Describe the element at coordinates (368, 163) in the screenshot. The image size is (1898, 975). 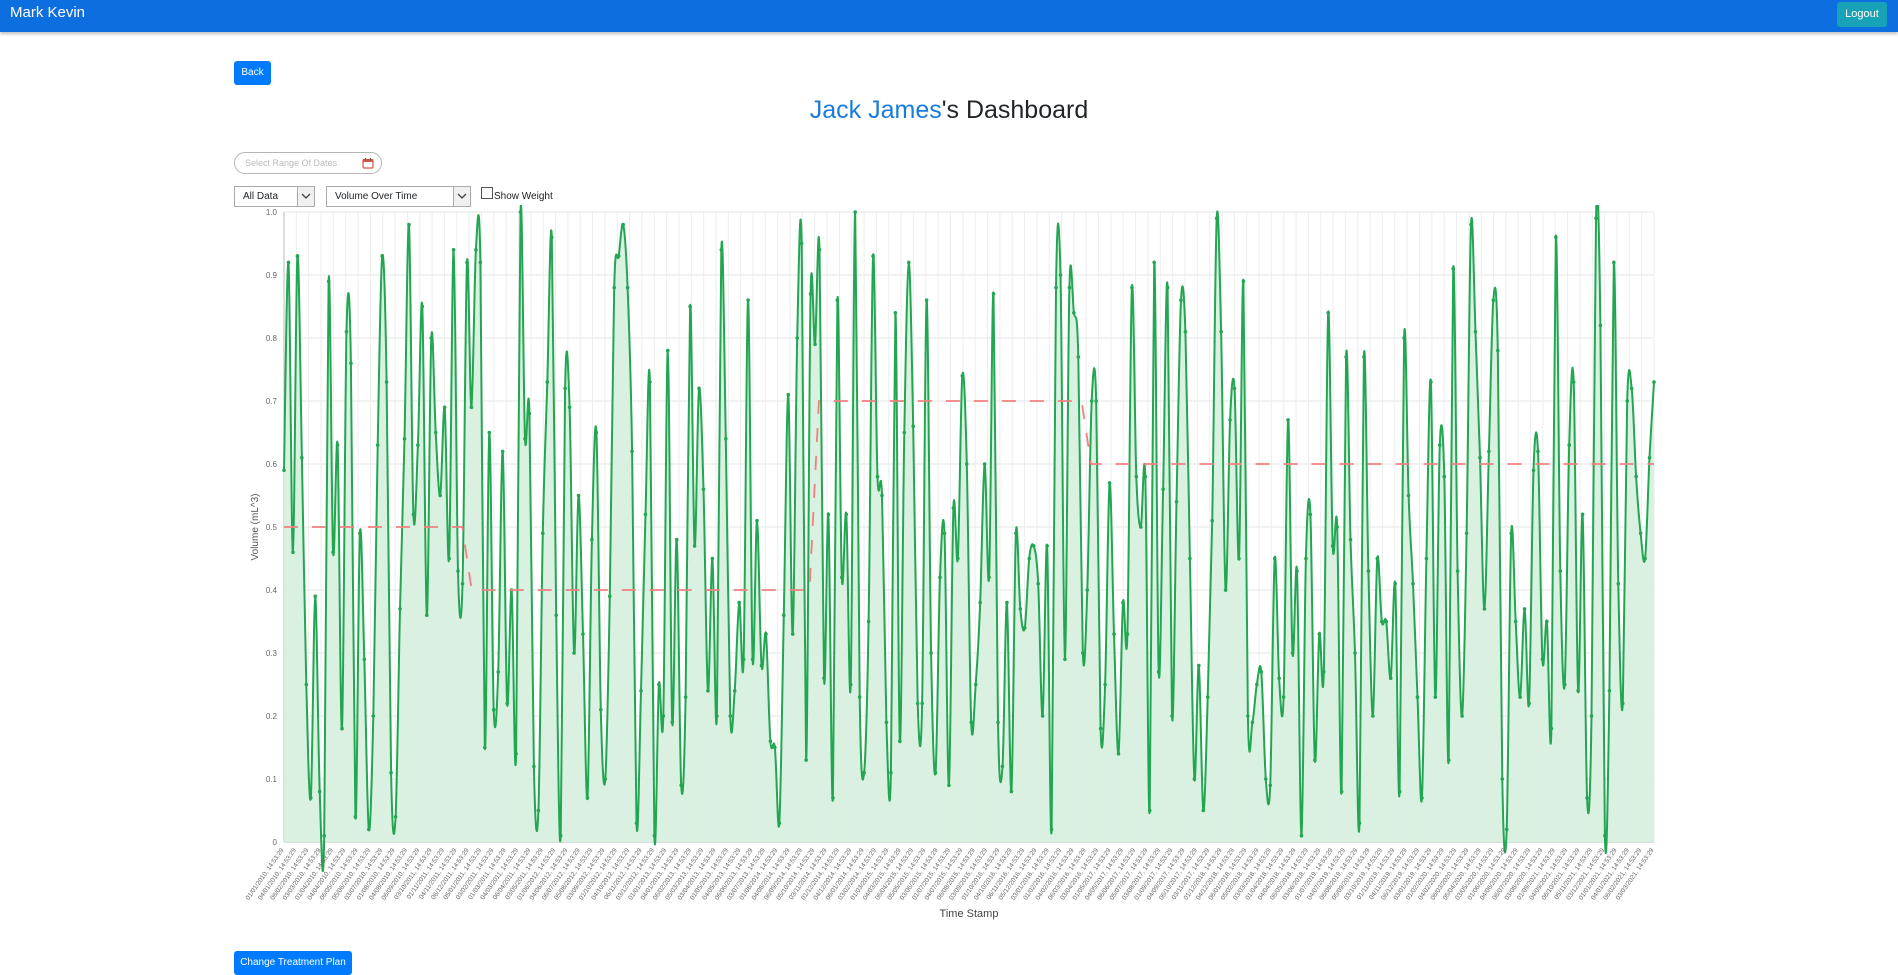
I see `calendar-icon` at that location.